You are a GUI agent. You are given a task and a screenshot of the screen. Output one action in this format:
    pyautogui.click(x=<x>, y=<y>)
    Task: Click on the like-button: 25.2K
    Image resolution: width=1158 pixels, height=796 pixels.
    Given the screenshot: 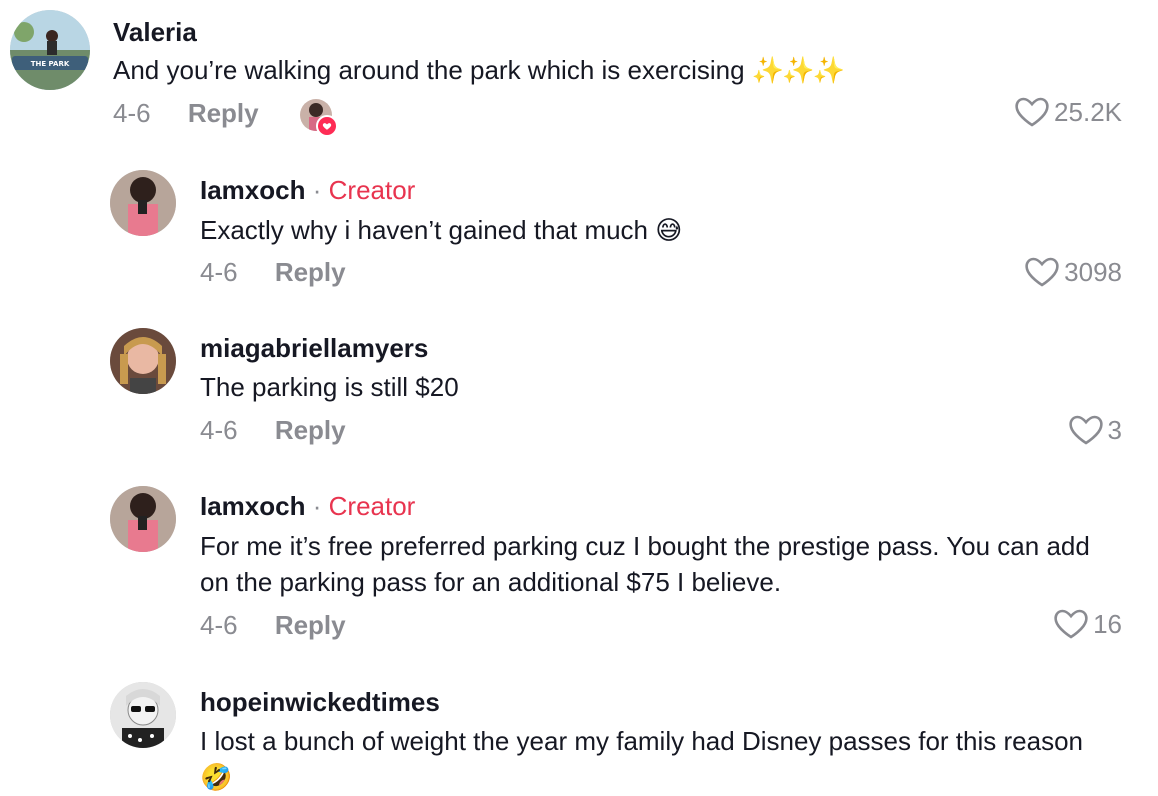 What is the action you would take?
    pyautogui.click(x=1068, y=112)
    